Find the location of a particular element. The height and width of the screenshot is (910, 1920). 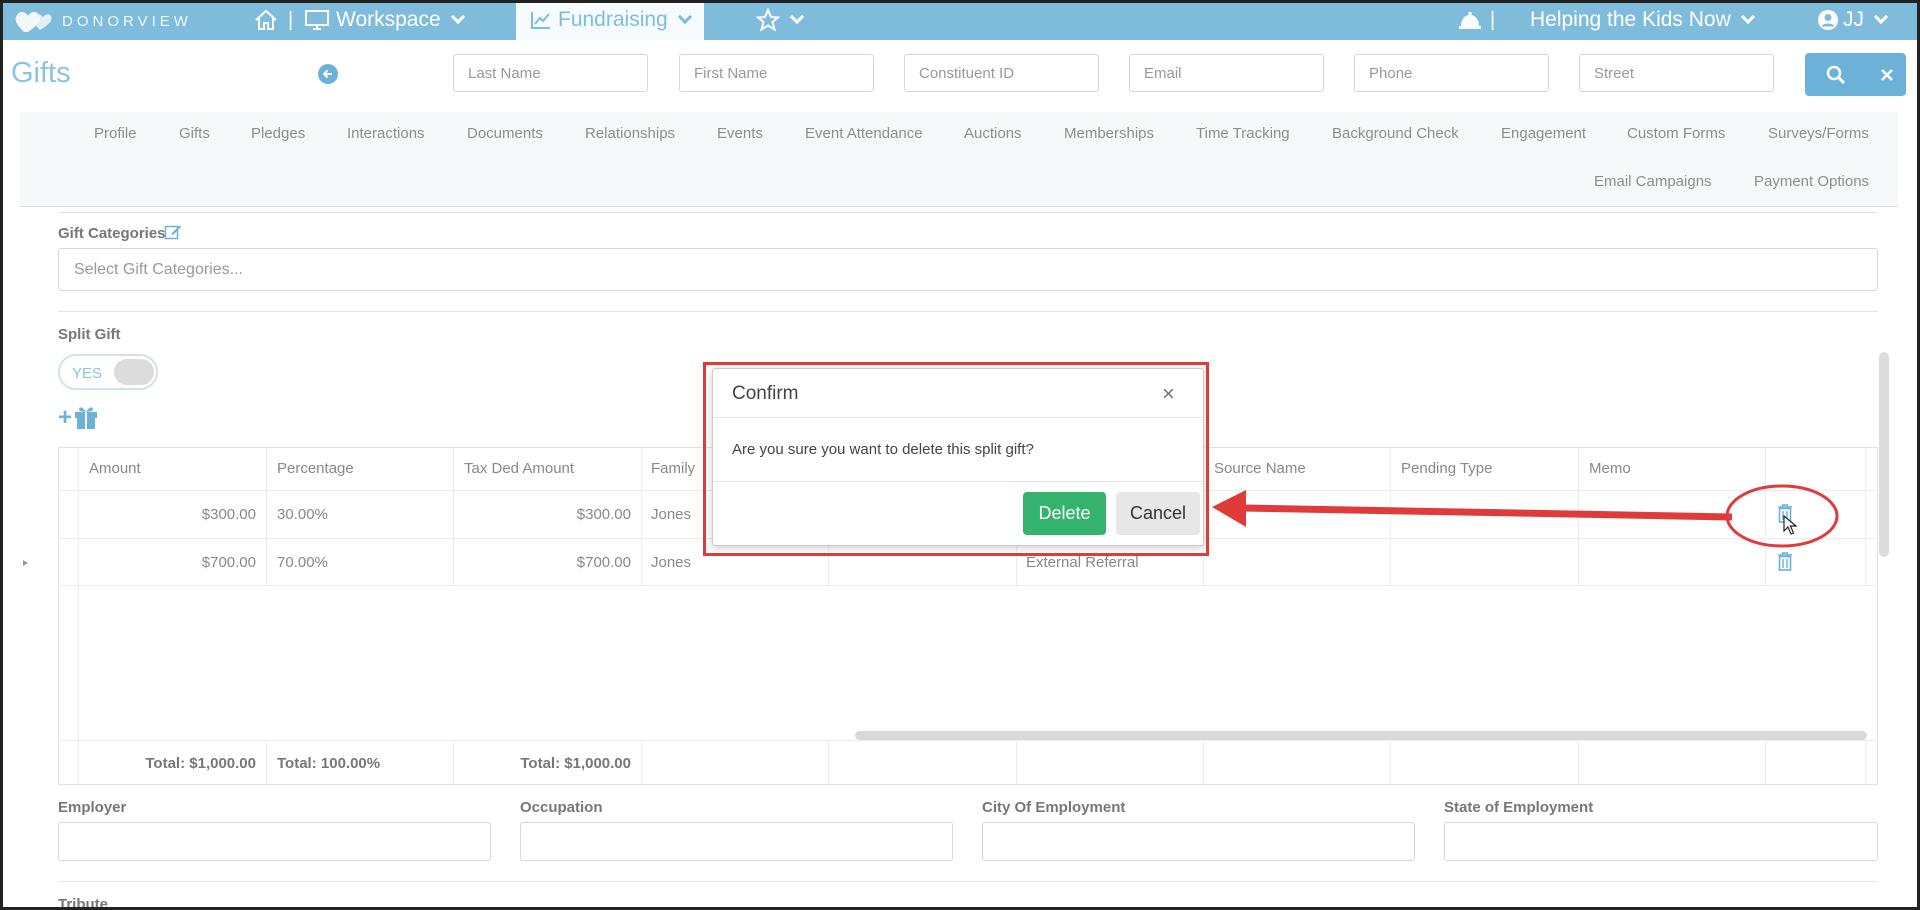

donorview-logo: DONORVIEW is located at coordinates (103, 21).